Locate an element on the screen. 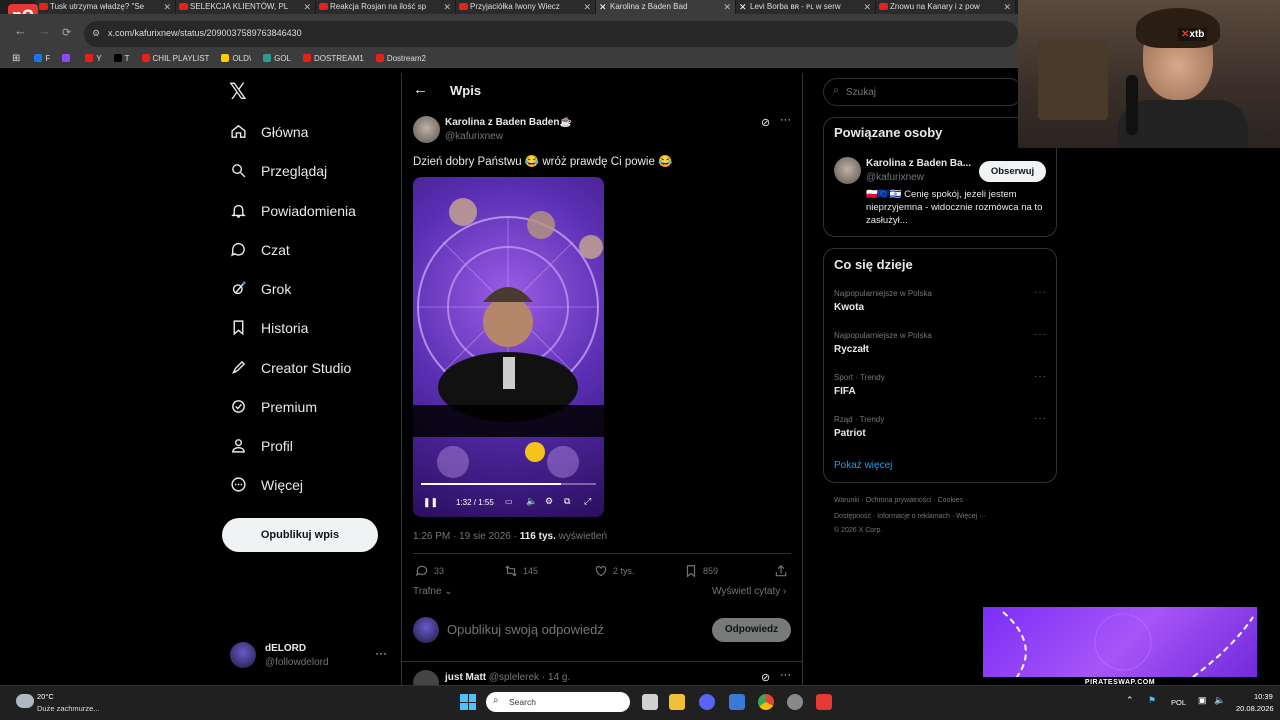  taskbar-search: ⌕ Search is located at coordinates (558, 702).